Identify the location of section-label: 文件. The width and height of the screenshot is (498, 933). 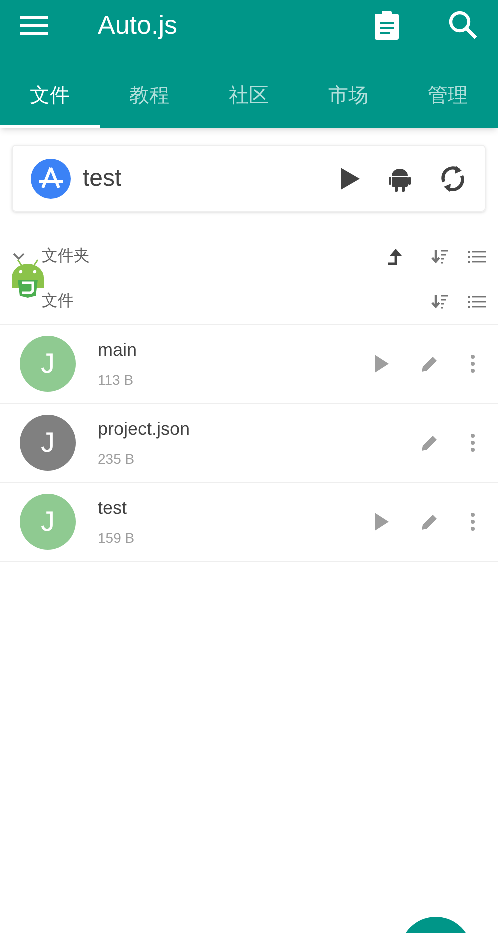
(58, 302).